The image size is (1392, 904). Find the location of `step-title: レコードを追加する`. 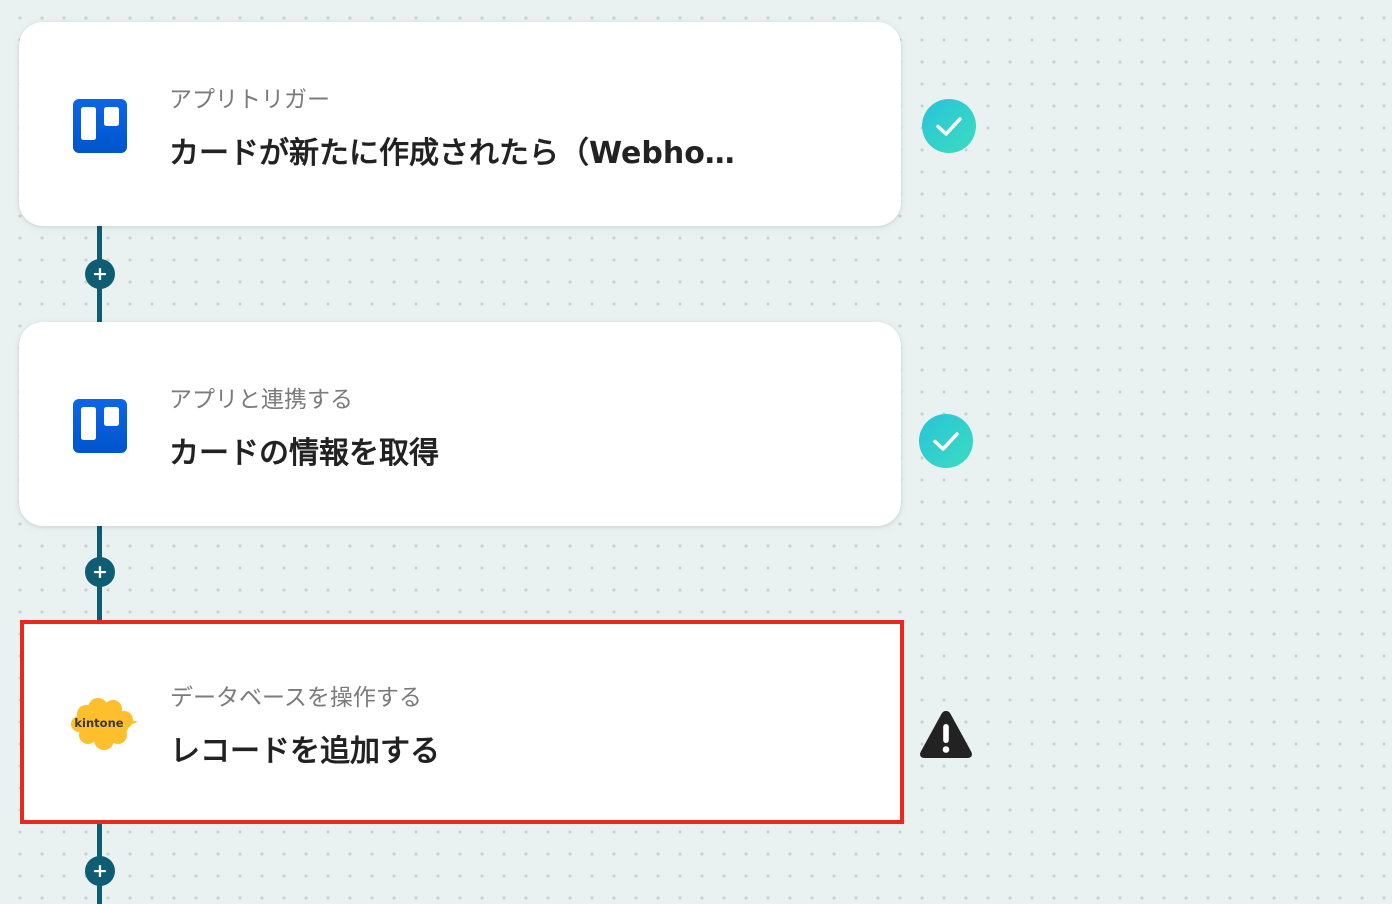

step-title: レコードを追加する is located at coordinates (305, 751).